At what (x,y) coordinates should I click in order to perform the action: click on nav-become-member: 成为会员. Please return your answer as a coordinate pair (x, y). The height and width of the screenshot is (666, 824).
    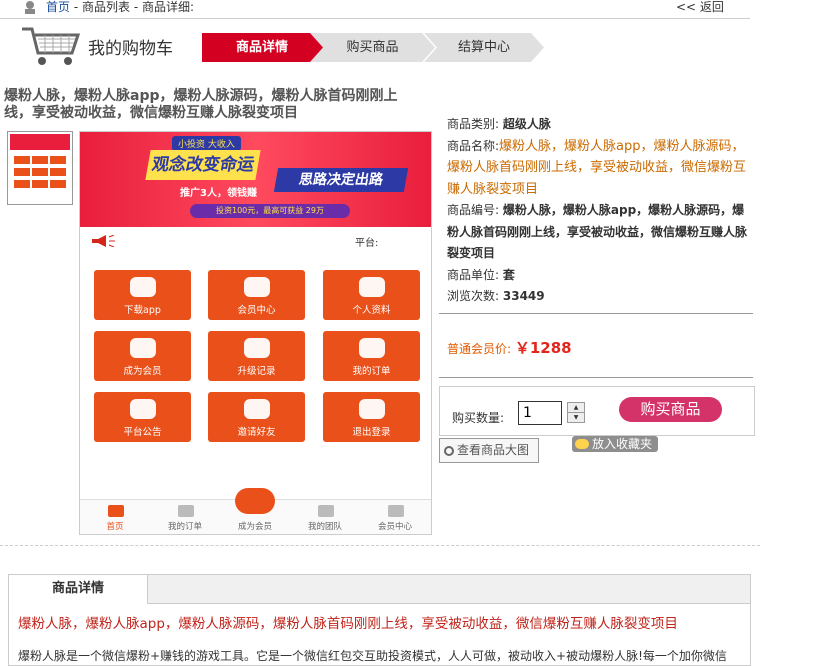
    Looking at the image, I should click on (255, 511).